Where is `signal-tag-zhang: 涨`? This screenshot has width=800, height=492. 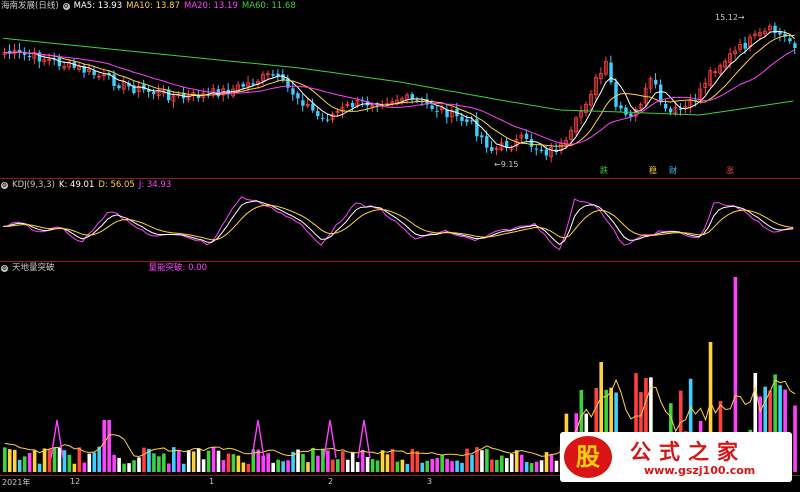
signal-tag-zhang: 涨 is located at coordinates (730, 170).